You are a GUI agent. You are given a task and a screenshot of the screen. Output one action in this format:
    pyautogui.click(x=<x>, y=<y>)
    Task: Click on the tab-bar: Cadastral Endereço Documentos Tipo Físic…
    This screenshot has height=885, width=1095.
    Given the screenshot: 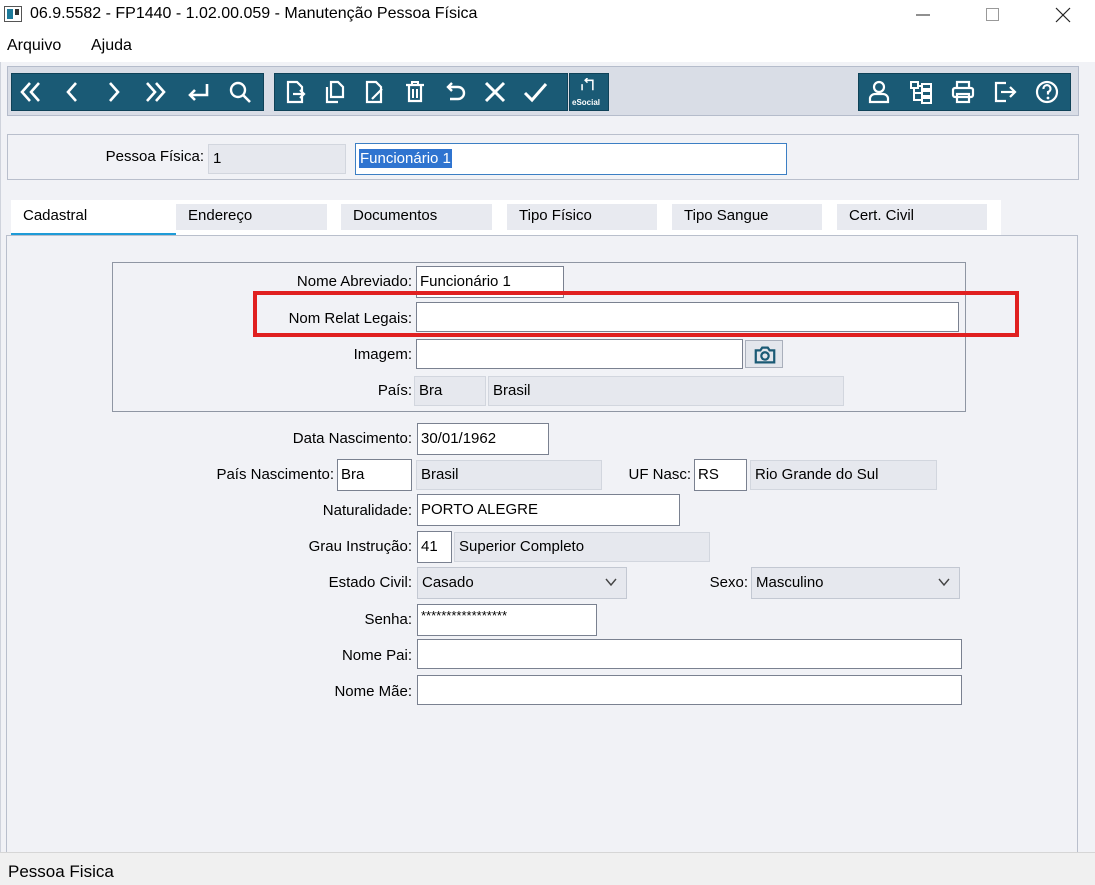 What is the action you would take?
    pyautogui.click(x=506, y=218)
    